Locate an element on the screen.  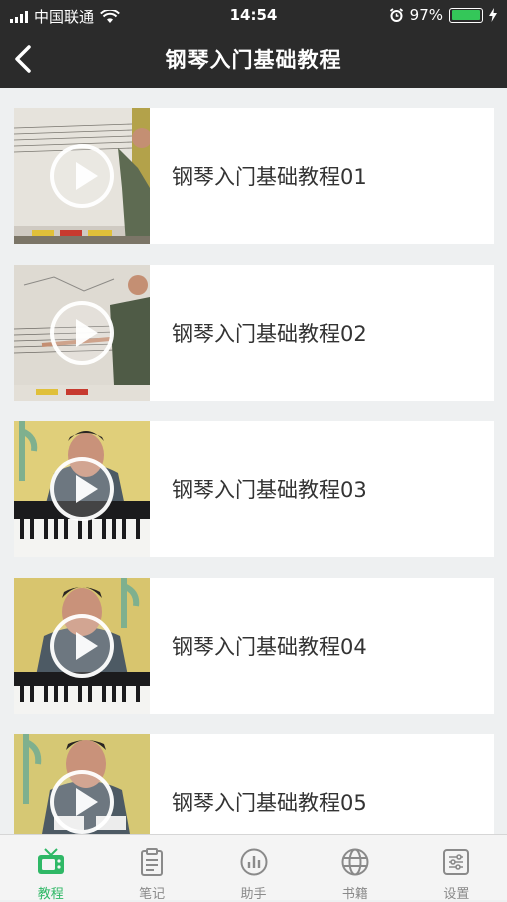
status-bar: 中国联通 14:54 97% is located at coordinates (253, 15).